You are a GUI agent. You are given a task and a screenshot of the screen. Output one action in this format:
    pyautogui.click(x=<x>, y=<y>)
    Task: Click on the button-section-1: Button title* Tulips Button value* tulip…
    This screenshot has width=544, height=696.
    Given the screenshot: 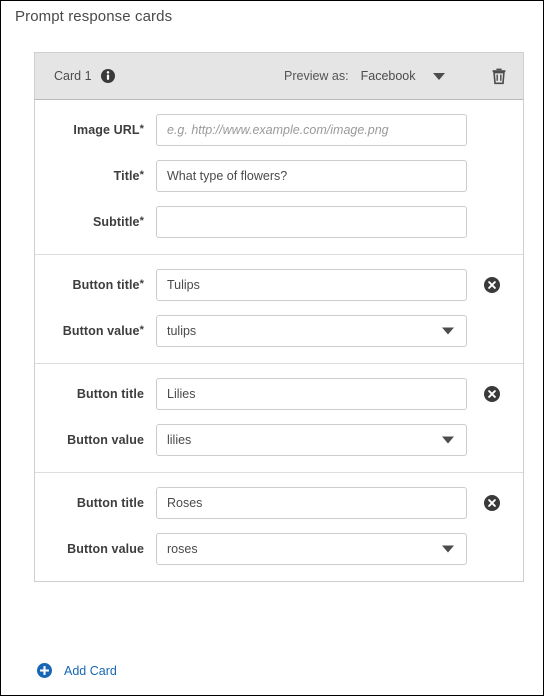 What is the action you would take?
    pyautogui.click(x=279, y=308)
    